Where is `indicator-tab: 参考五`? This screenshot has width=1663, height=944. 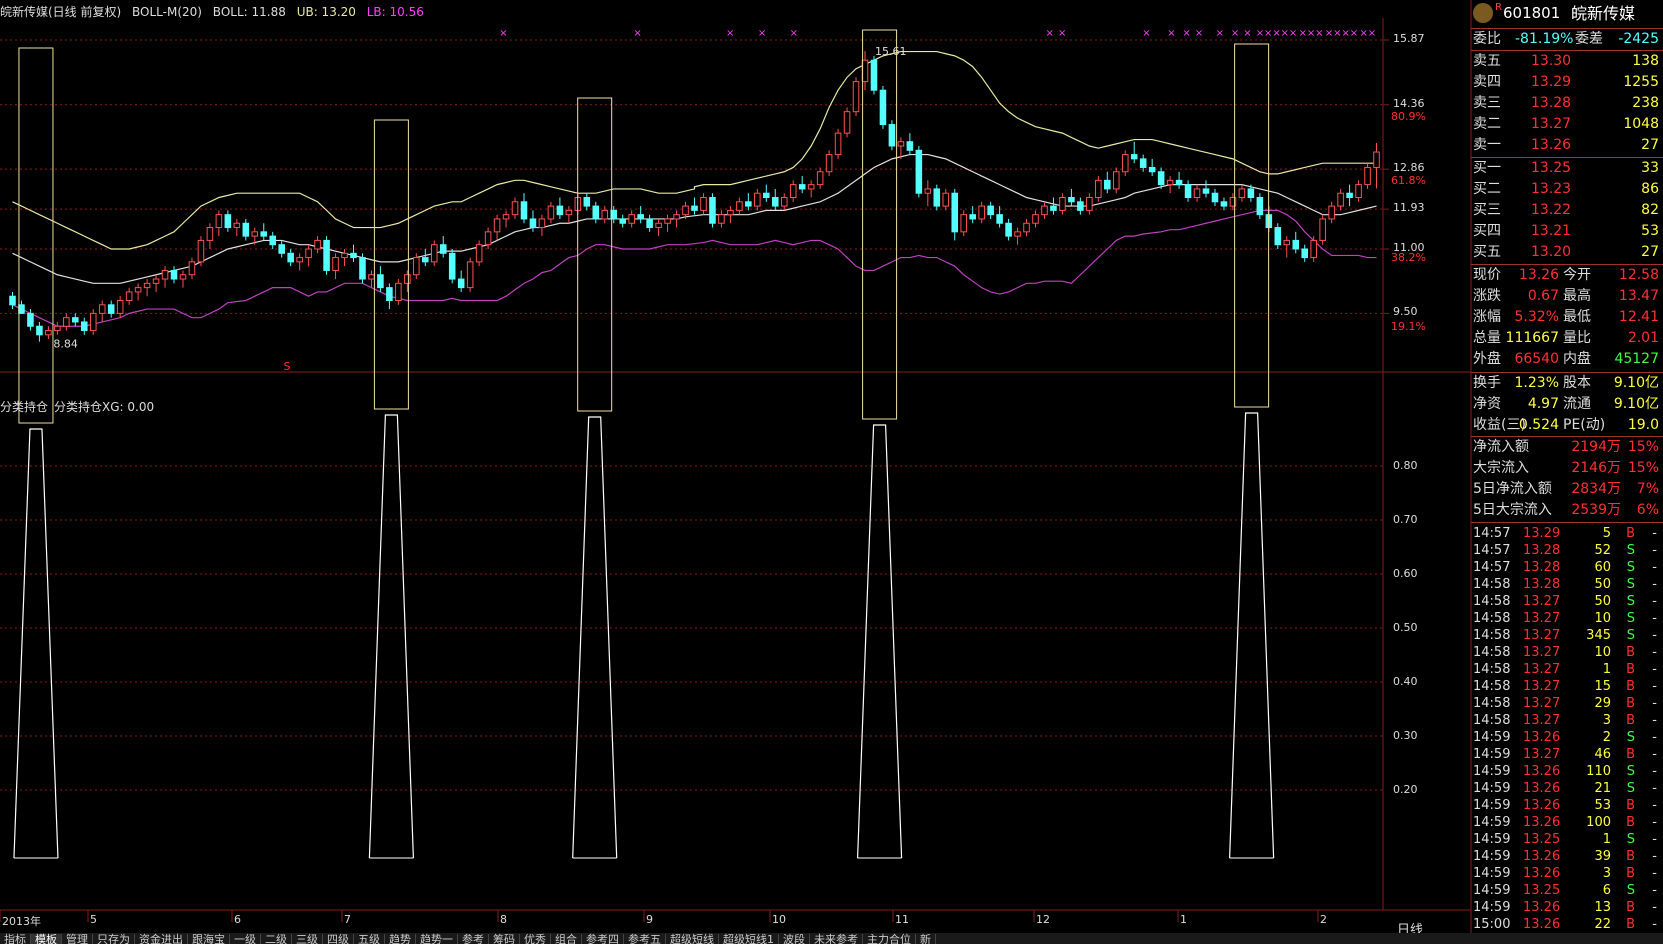
indicator-tab: 参考五 is located at coordinates (645, 939).